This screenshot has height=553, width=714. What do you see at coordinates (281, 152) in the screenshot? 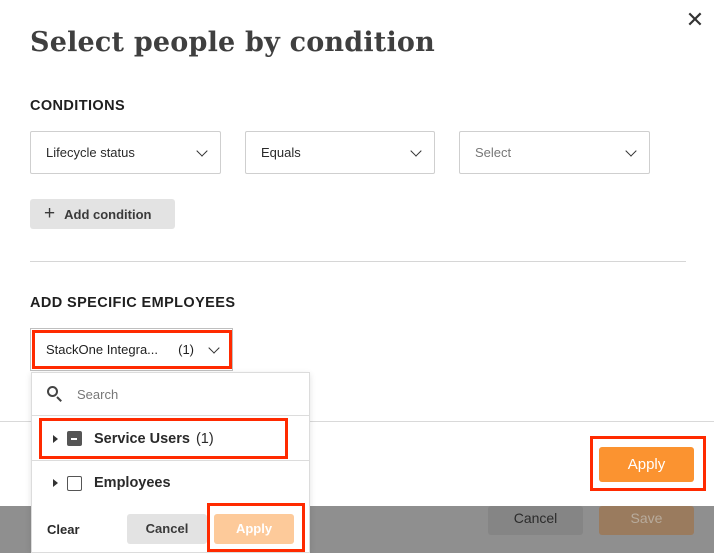
I see `condition-operator-value: Equals` at bounding box center [281, 152].